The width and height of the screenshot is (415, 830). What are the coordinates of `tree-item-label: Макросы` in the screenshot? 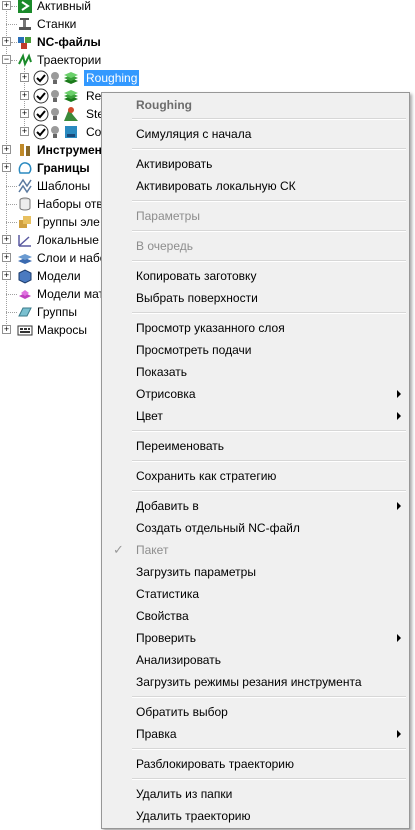 It's located at (62, 330).